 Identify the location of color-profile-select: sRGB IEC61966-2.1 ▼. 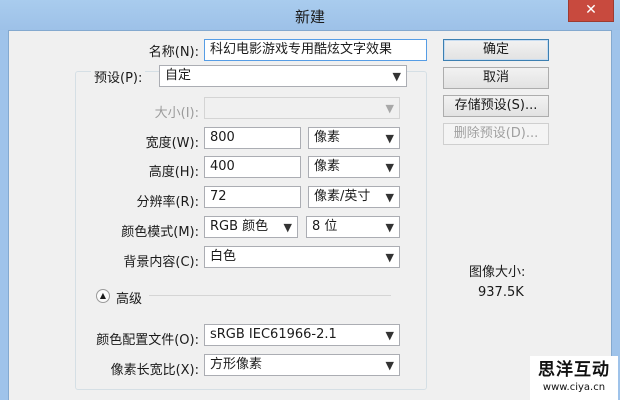
(302, 335).